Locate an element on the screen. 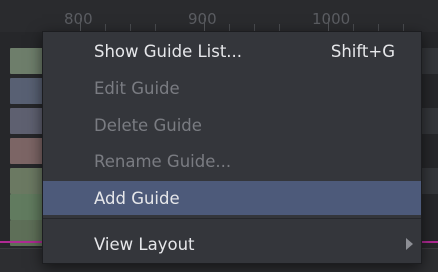  menu-item-label: Delete Guide is located at coordinates (148, 125).